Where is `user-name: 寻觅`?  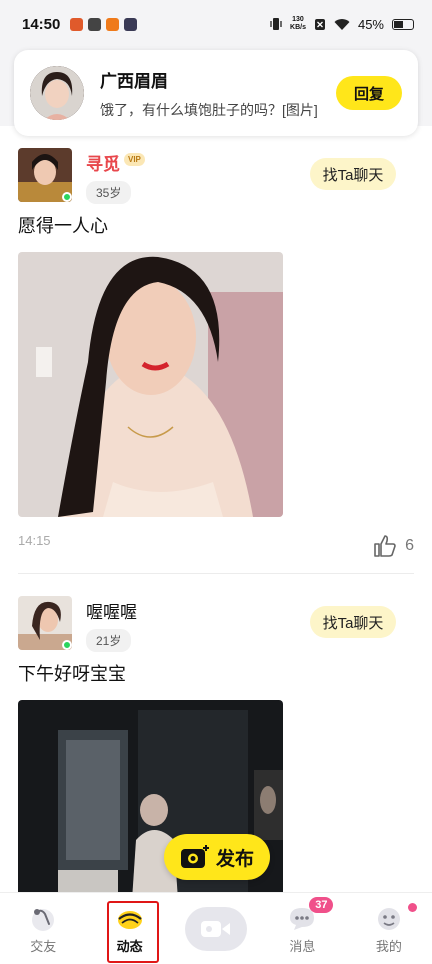 user-name: 寻觅 is located at coordinates (103, 162).